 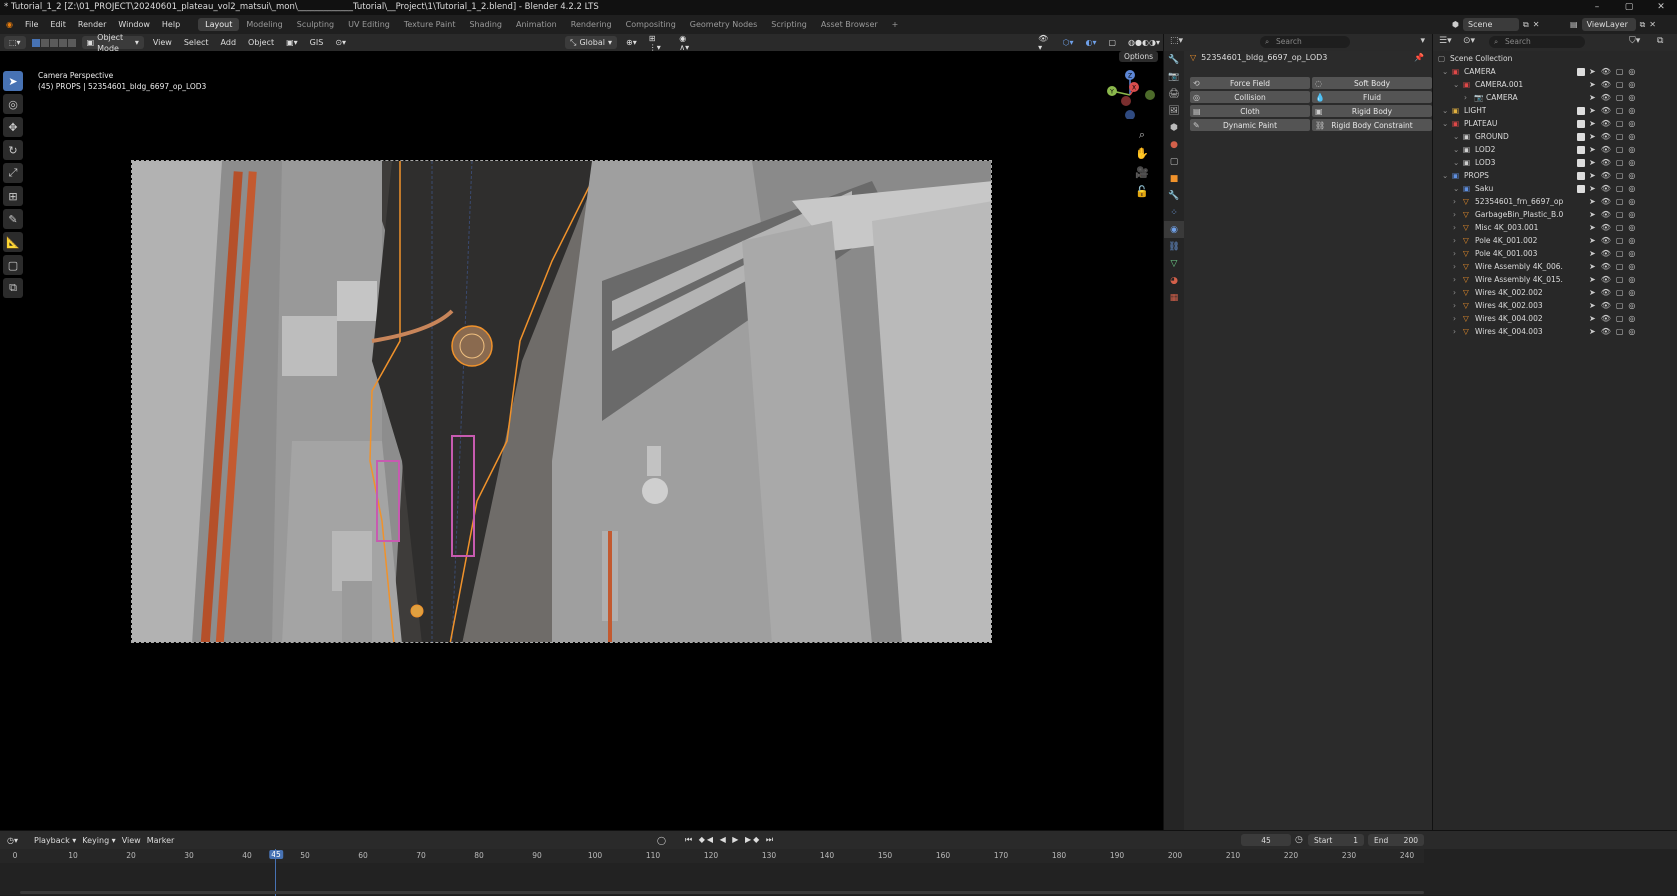 I want to click on extra-menu-icon: ⊙▾, so click(x=340, y=42).